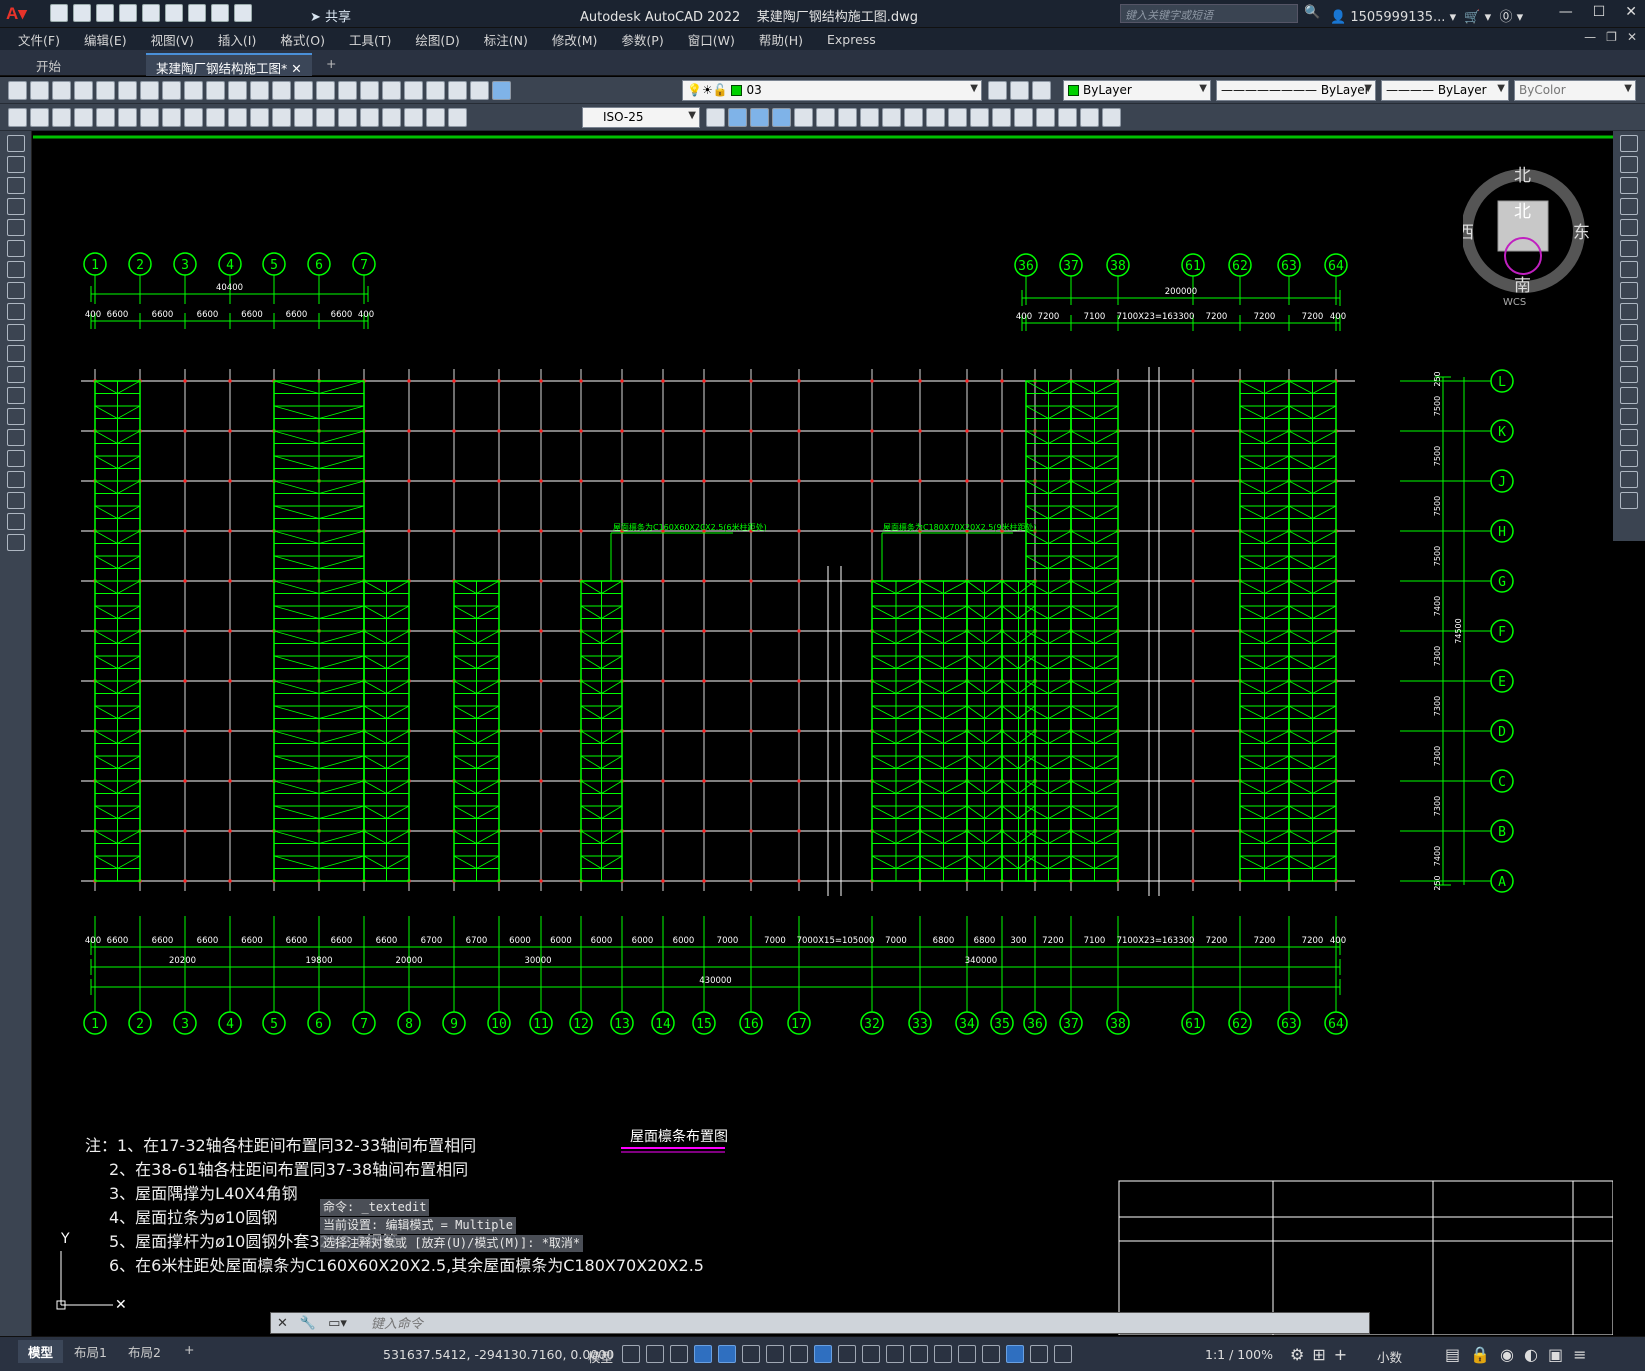 The image size is (1645, 1371). Describe the element at coordinates (281, 117) in the screenshot. I see `dim-space-icon` at that location.